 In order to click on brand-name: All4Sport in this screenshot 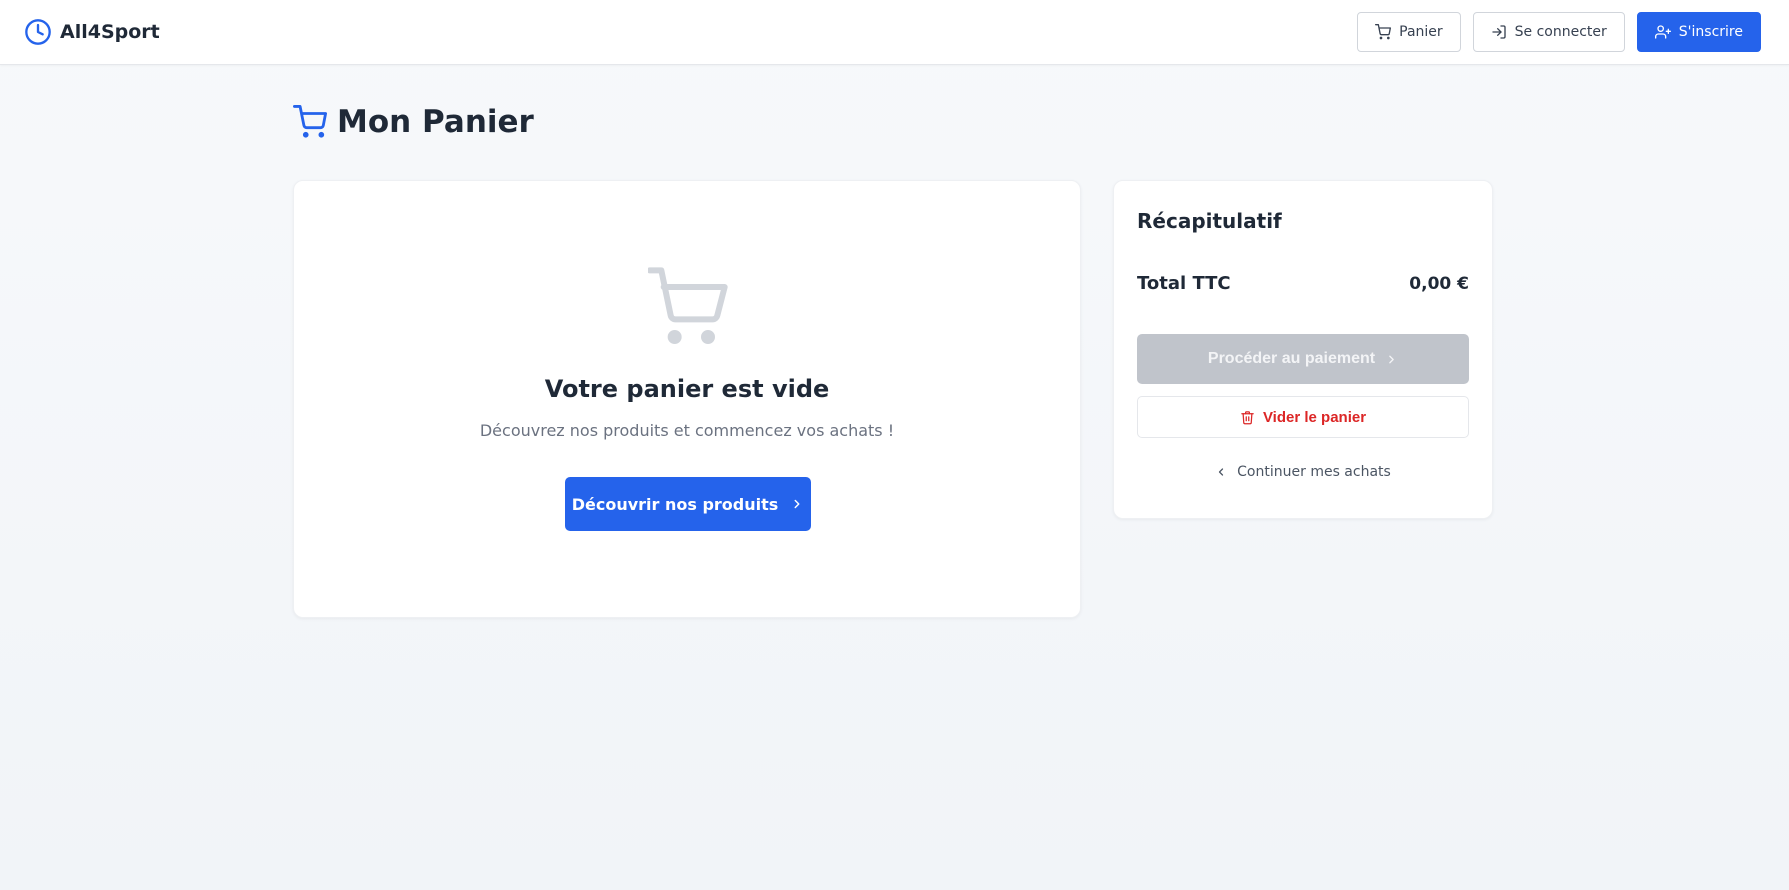, I will do `click(110, 32)`.